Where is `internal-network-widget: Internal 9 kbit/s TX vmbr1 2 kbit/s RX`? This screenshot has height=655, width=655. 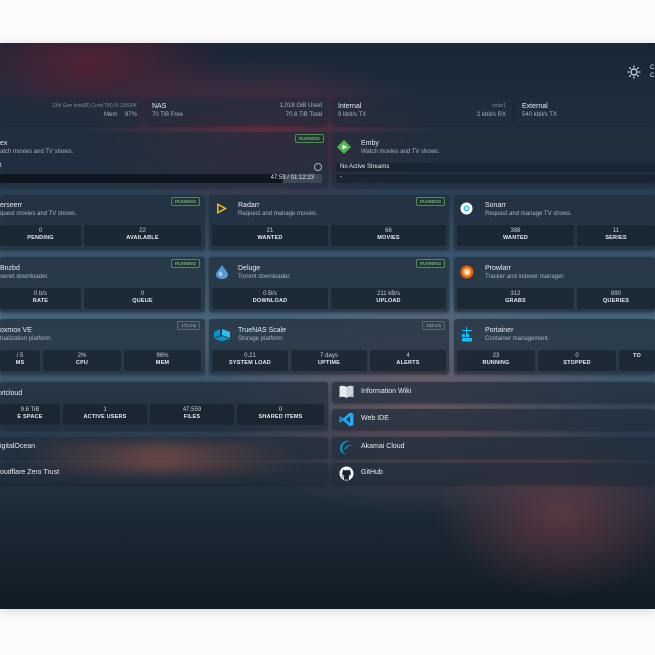 internal-network-widget: Internal 9 kbit/s TX vmbr1 2 kbit/s RX is located at coordinates (422, 111).